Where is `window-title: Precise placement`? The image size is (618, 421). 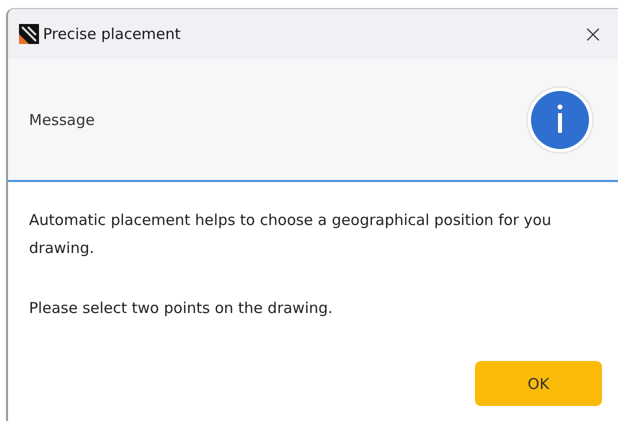 window-title: Precise placement is located at coordinates (112, 34).